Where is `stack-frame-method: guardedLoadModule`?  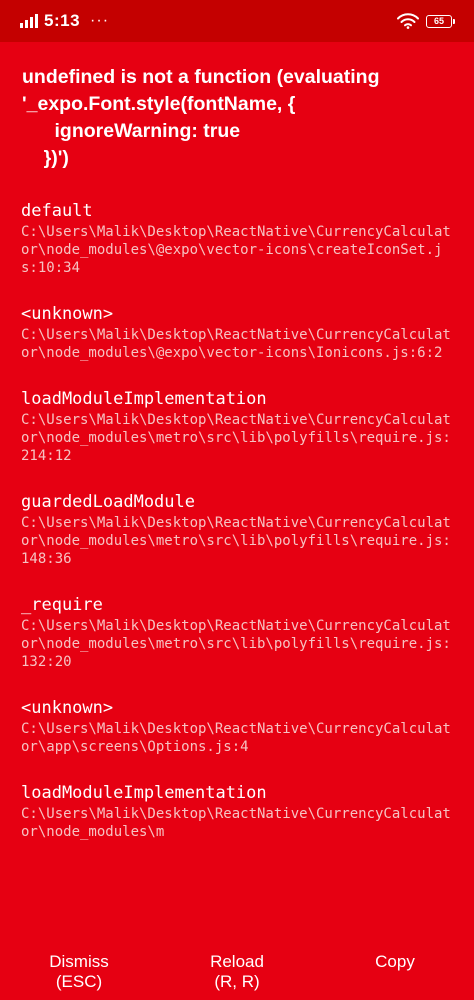
stack-frame-method: guardedLoadModule is located at coordinates (108, 502).